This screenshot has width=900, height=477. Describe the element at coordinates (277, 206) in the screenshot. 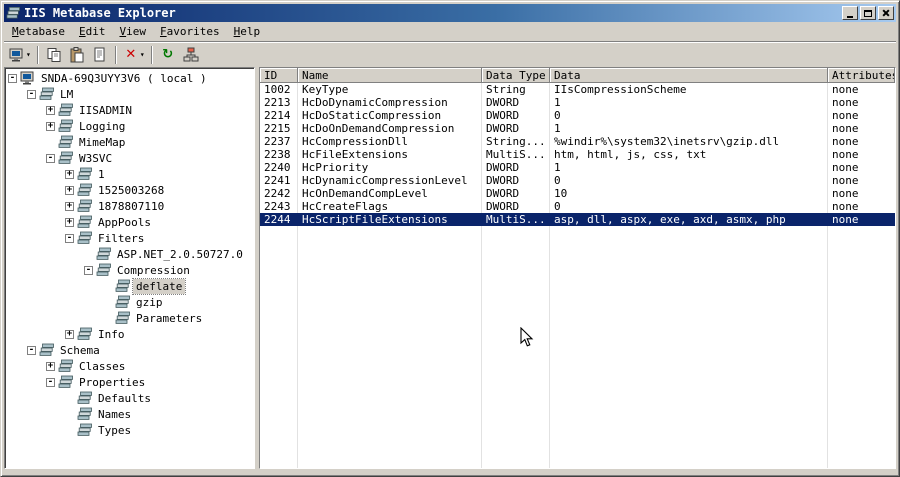

I see `cell: 2243` at that location.